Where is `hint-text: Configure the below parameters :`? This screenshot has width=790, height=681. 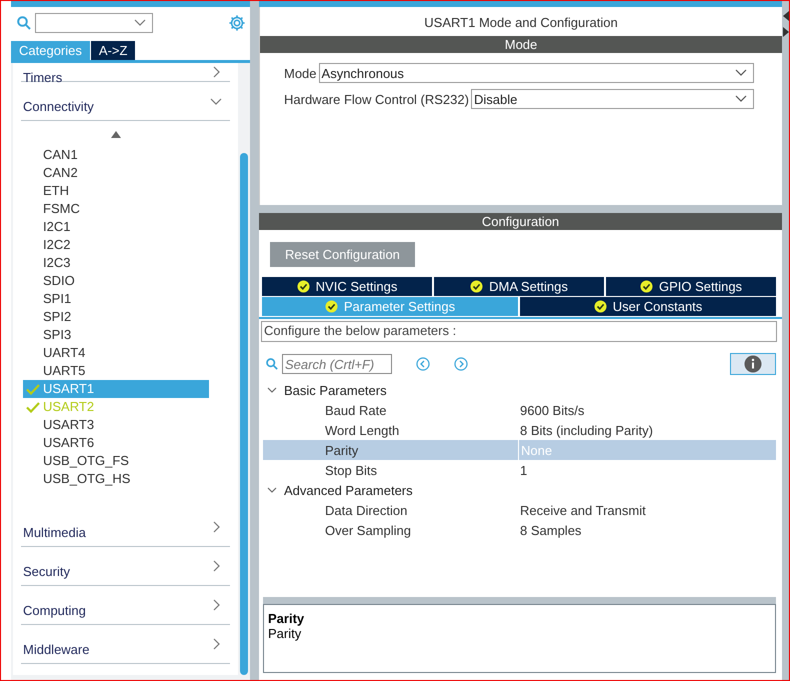
hint-text: Configure the below parameters : is located at coordinates (519, 331).